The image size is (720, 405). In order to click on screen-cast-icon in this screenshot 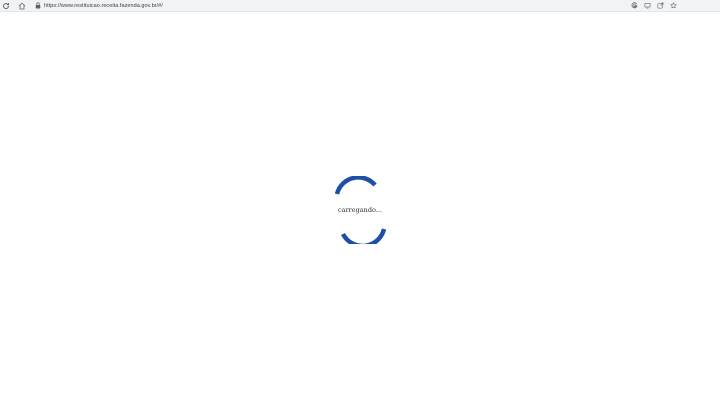, I will do `click(647, 6)`.